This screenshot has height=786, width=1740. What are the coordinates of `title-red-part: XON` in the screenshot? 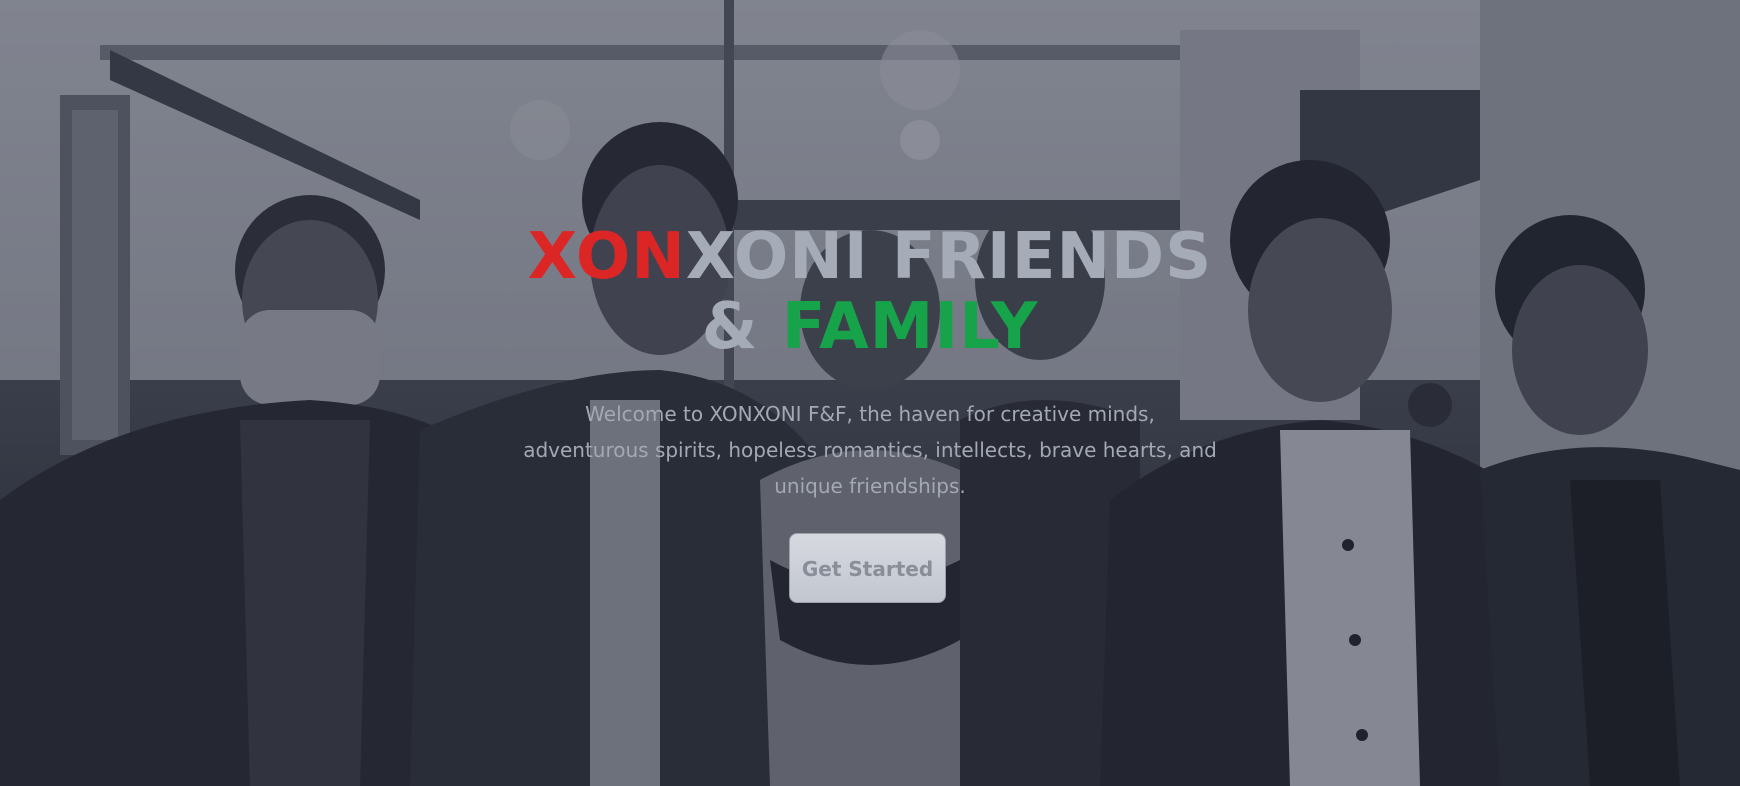 It's located at (606, 257).